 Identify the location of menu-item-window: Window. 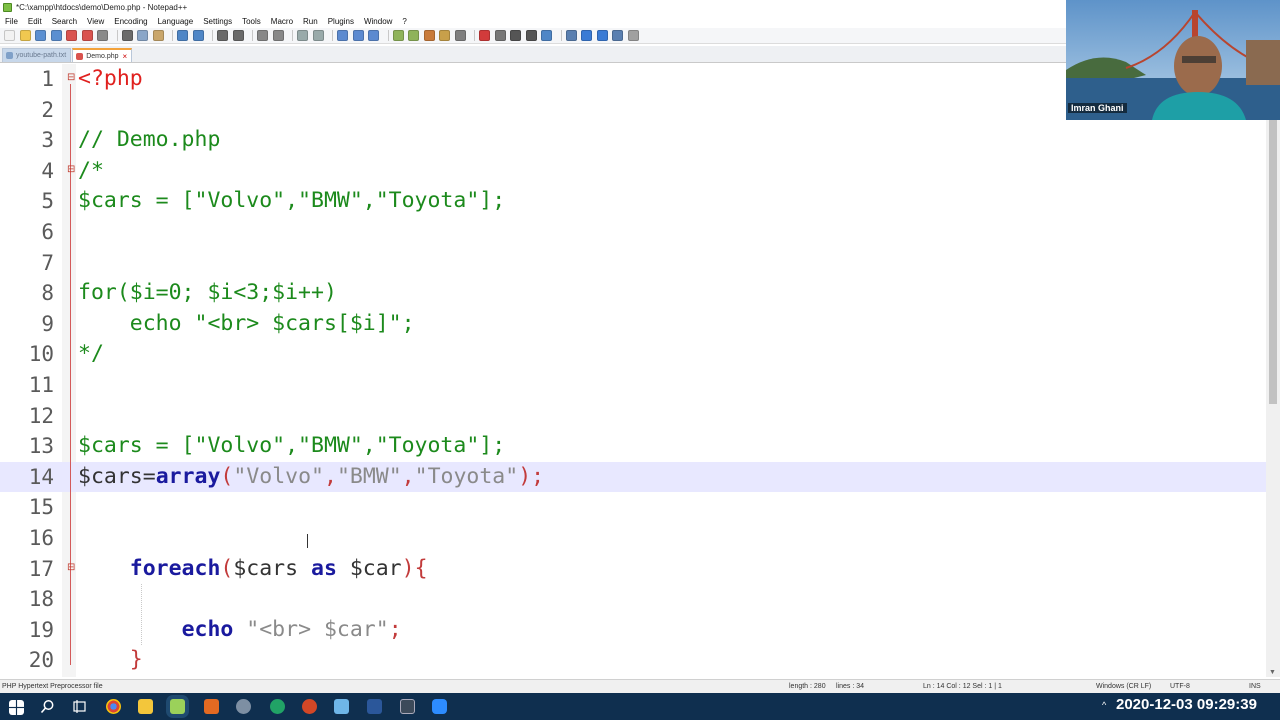
(378, 21).